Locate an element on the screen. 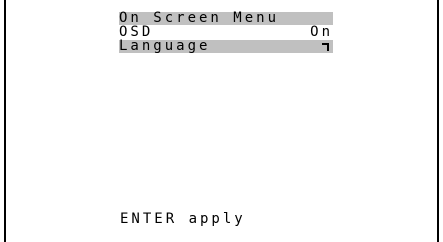 Image resolution: width=443 pixels, height=242 pixels. menu-item-language-label: Language is located at coordinates (165, 46).